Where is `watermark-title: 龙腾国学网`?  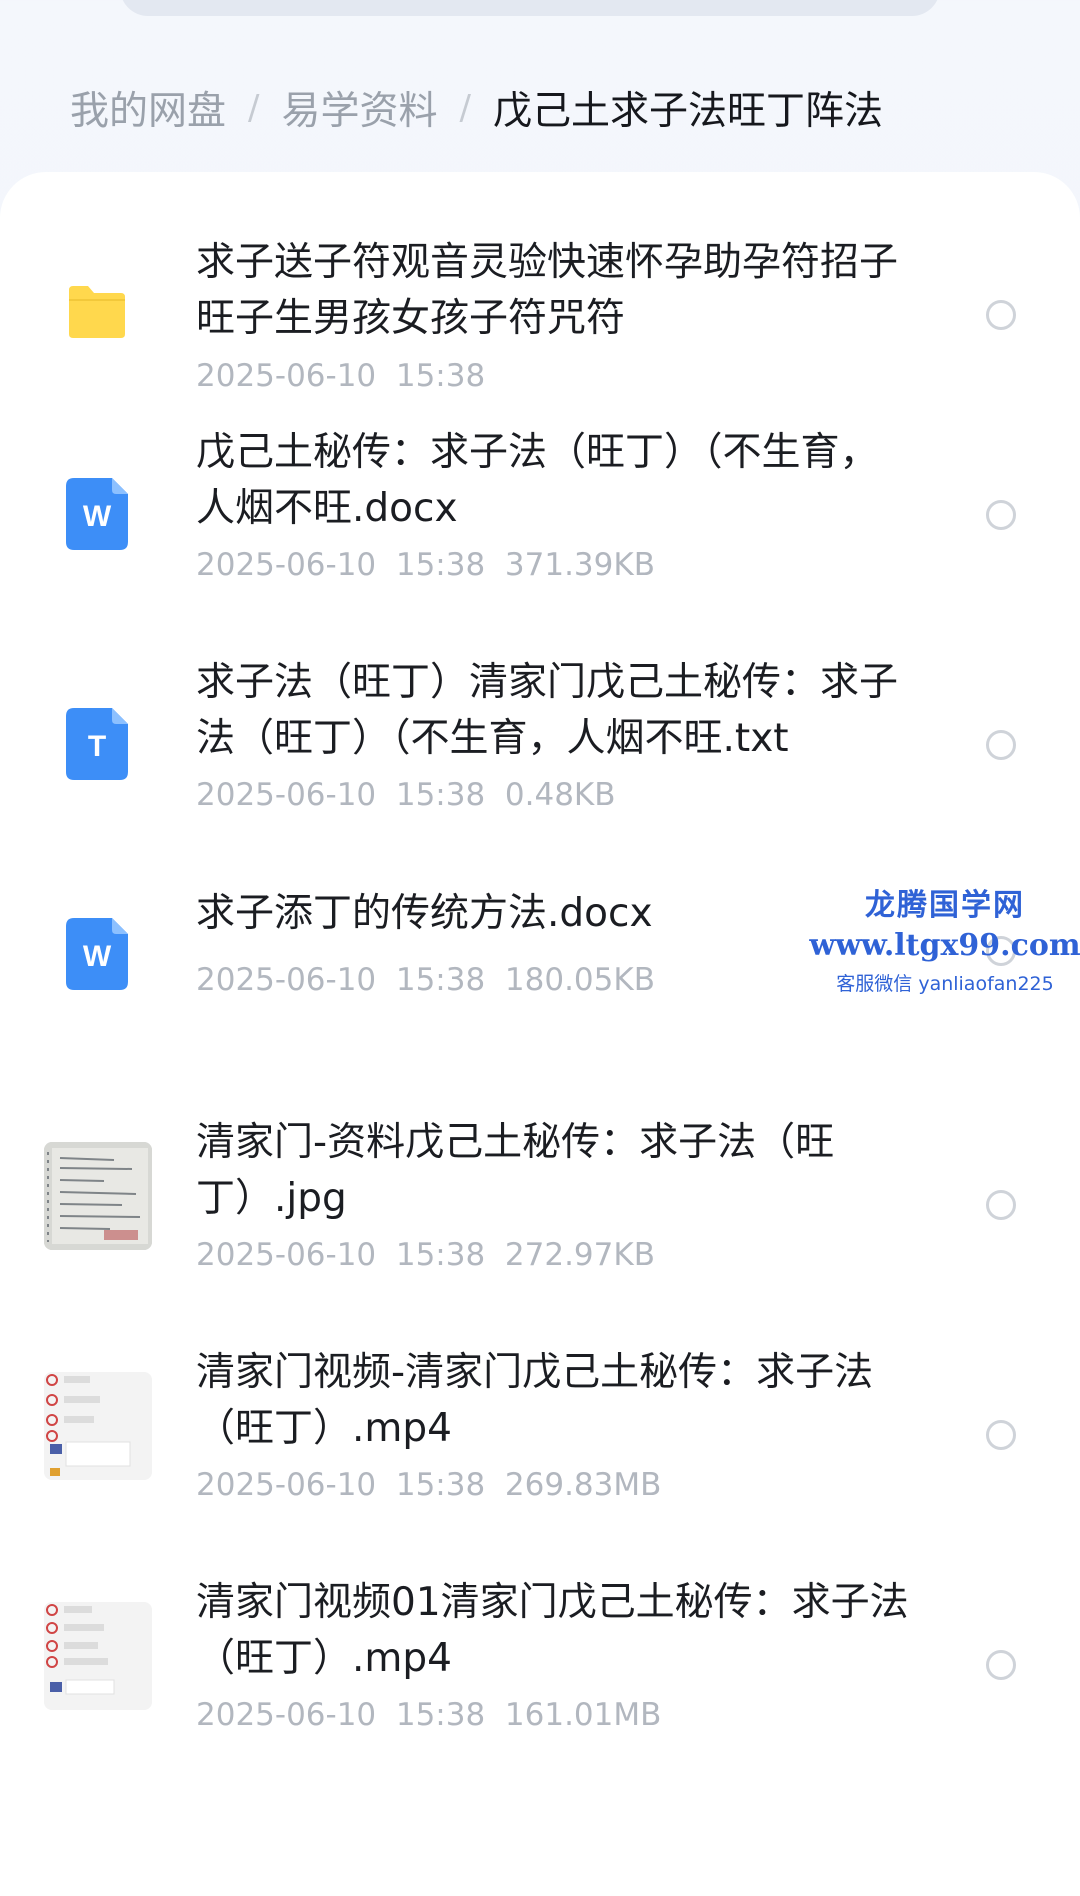 watermark-title: 龙腾国学网 is located at coordinates (945, 905).